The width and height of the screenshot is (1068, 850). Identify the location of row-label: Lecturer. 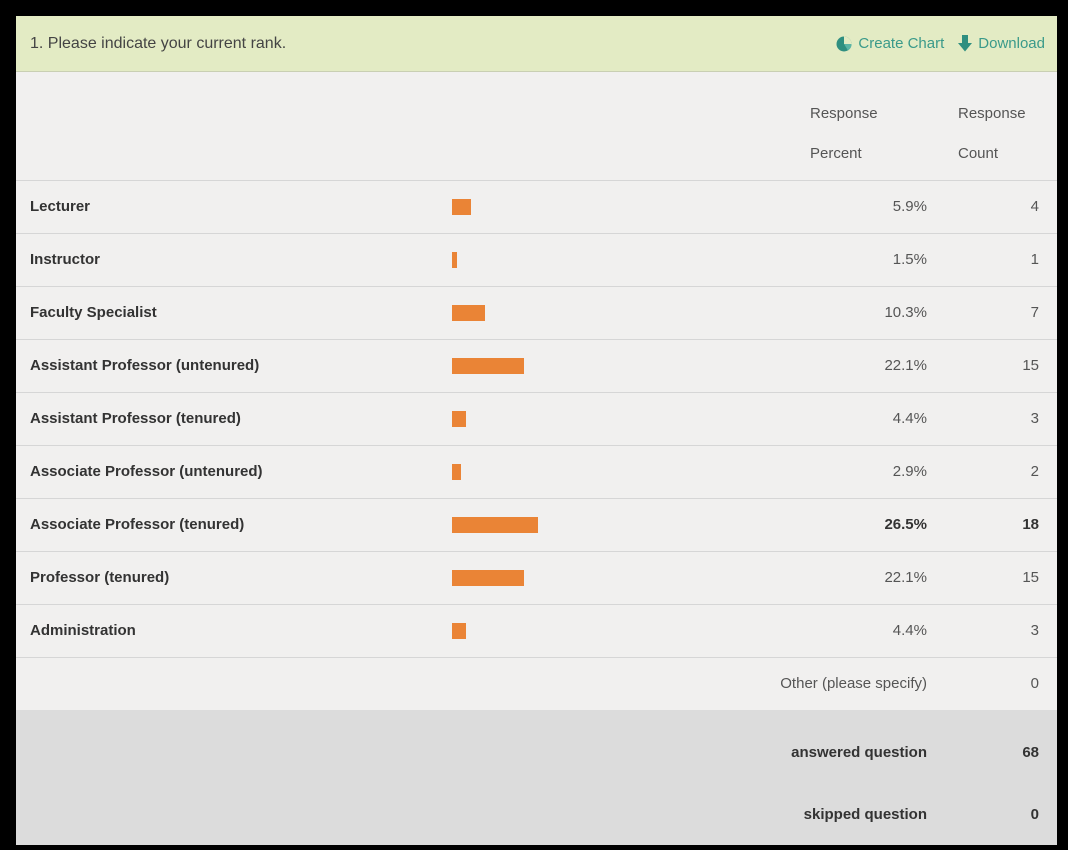
(60, 206).